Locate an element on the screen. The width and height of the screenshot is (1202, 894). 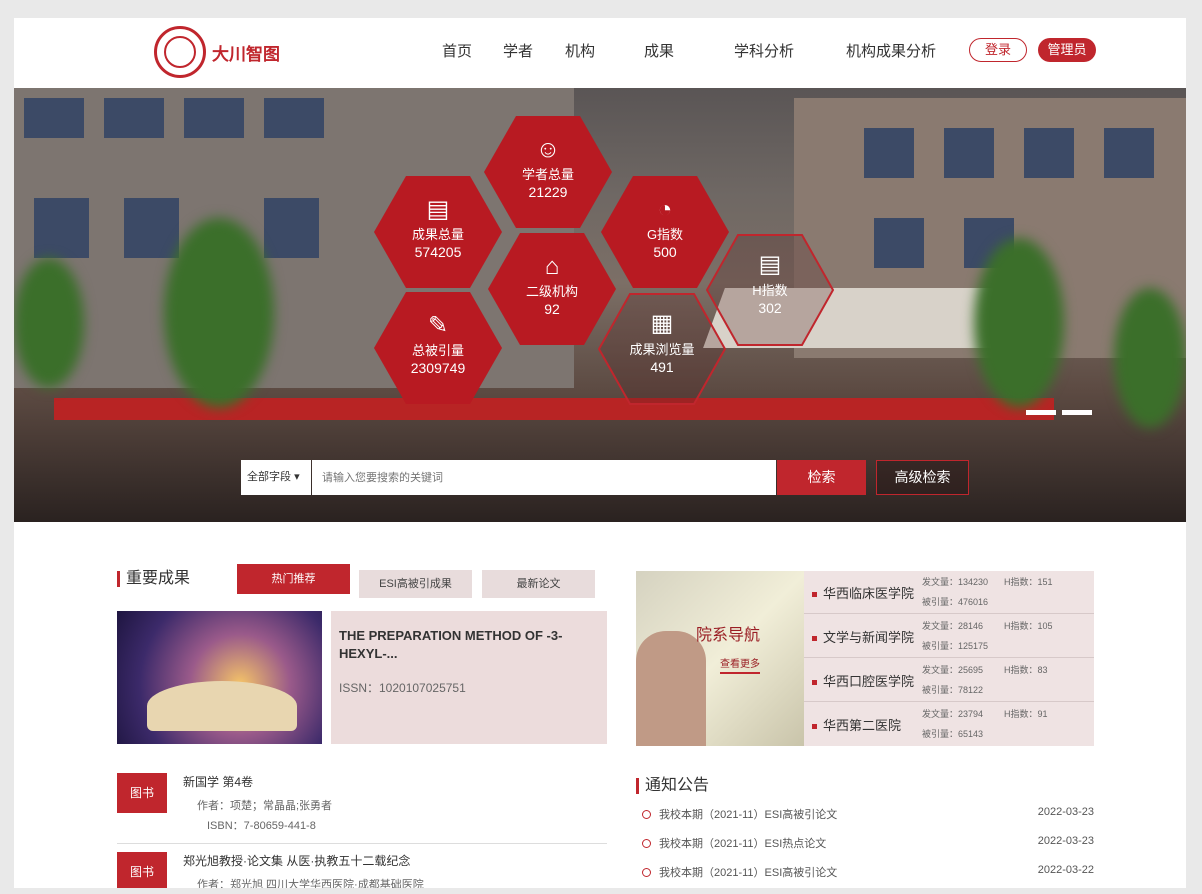
document-icon: ▤ is located at coordinates (770, 264).